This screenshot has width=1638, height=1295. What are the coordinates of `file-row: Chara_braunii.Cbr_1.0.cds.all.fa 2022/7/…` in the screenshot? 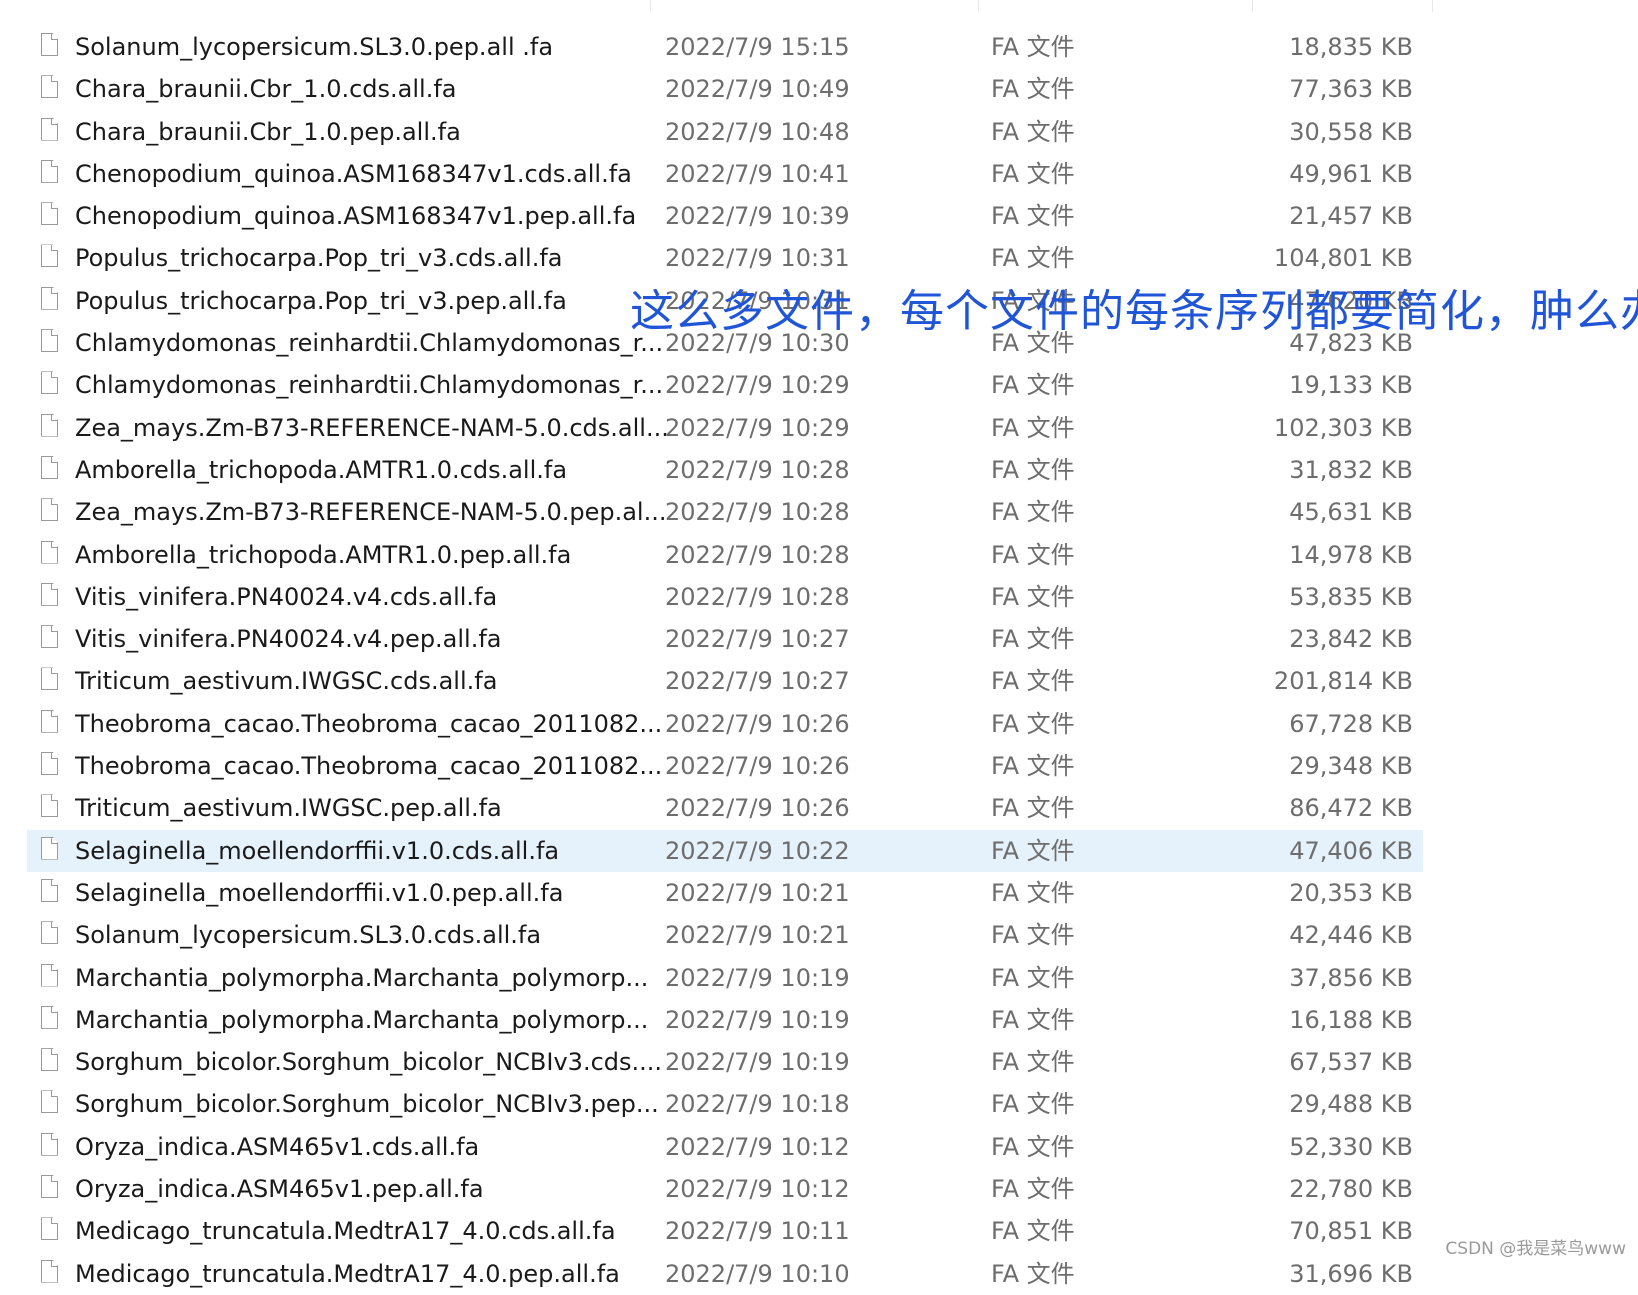 It's located at (725, 89).